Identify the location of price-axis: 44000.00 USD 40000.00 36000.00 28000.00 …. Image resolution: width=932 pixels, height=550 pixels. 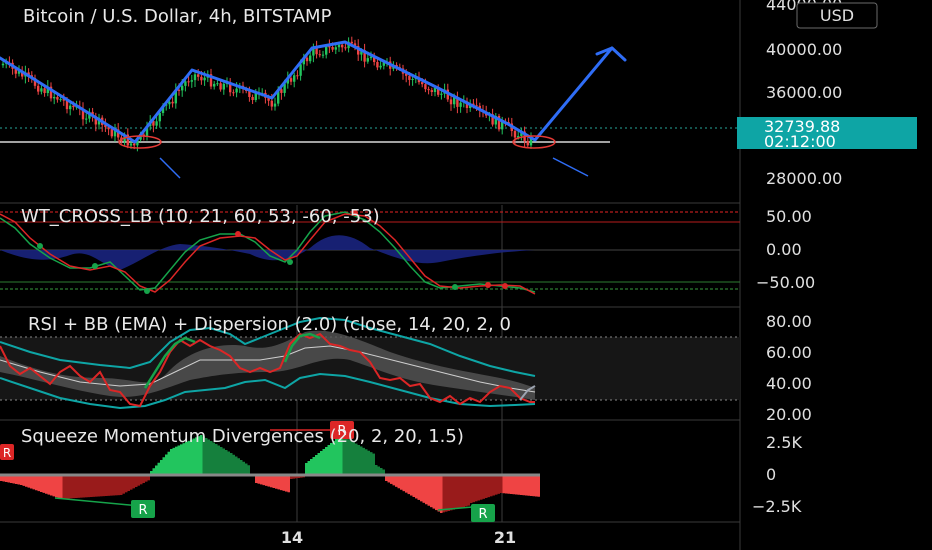
(827, 94).